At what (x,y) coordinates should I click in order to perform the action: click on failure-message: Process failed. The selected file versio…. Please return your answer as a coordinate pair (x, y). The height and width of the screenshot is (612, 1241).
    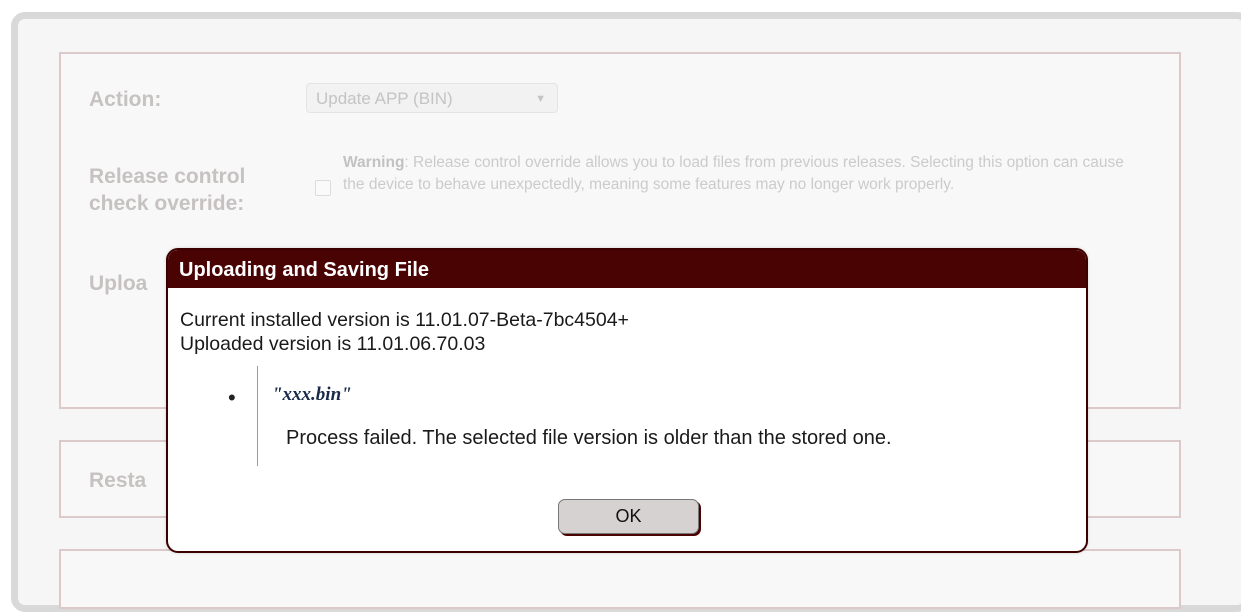
    Looking at the image, I should click on (589, 438).